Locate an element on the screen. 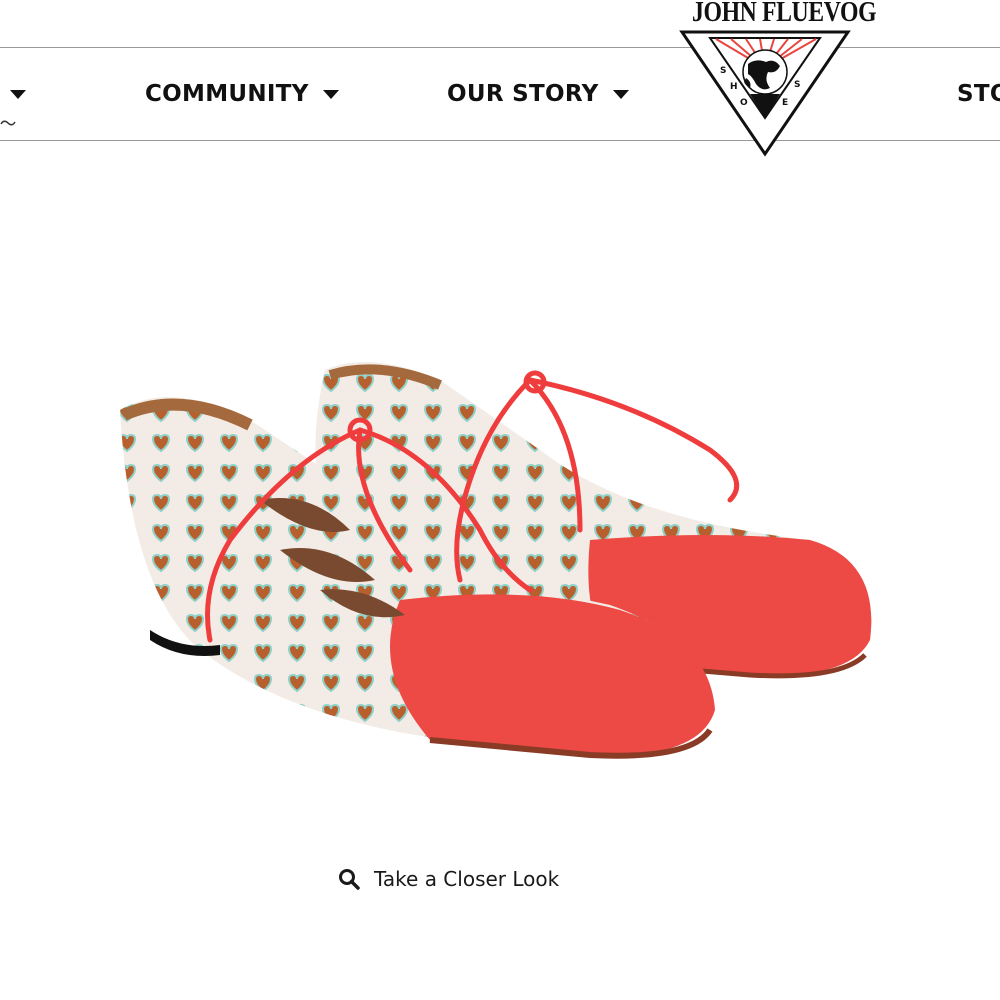 The image size is (1000, 1000). nav-item-community: COMMUNITY is located at coordinates (242, 94).